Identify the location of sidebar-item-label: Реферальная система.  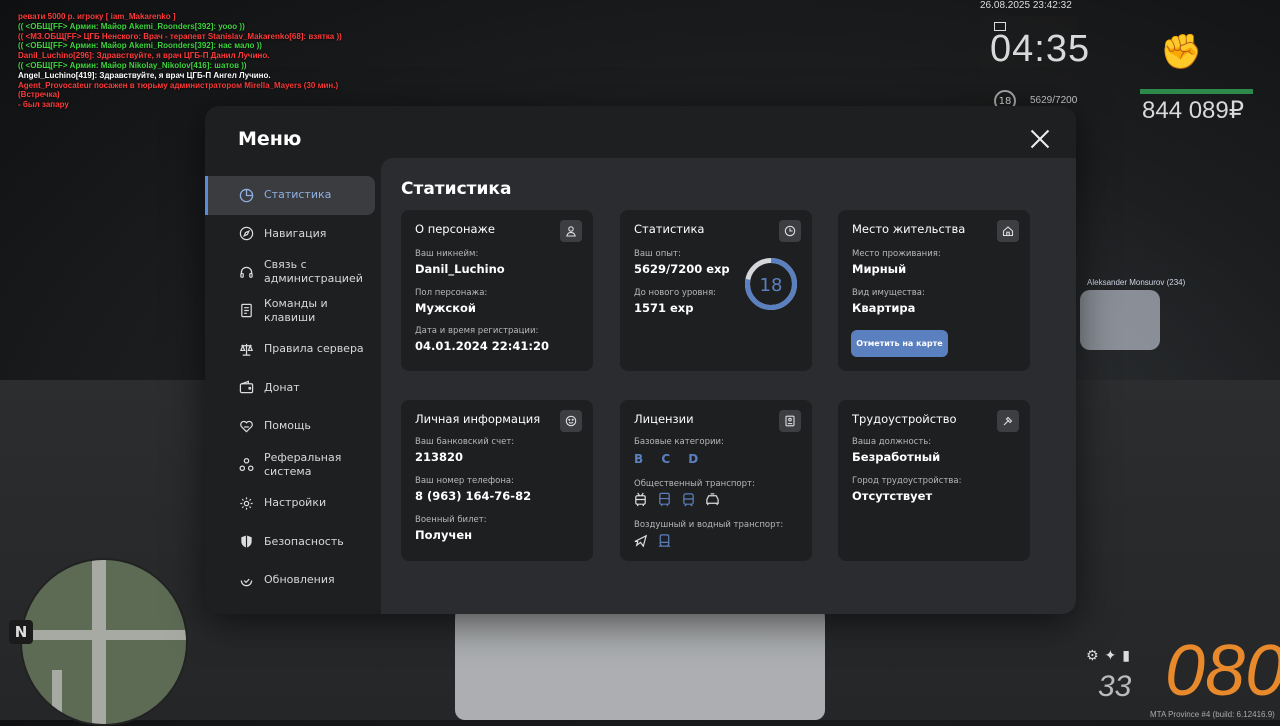
(303, 464).